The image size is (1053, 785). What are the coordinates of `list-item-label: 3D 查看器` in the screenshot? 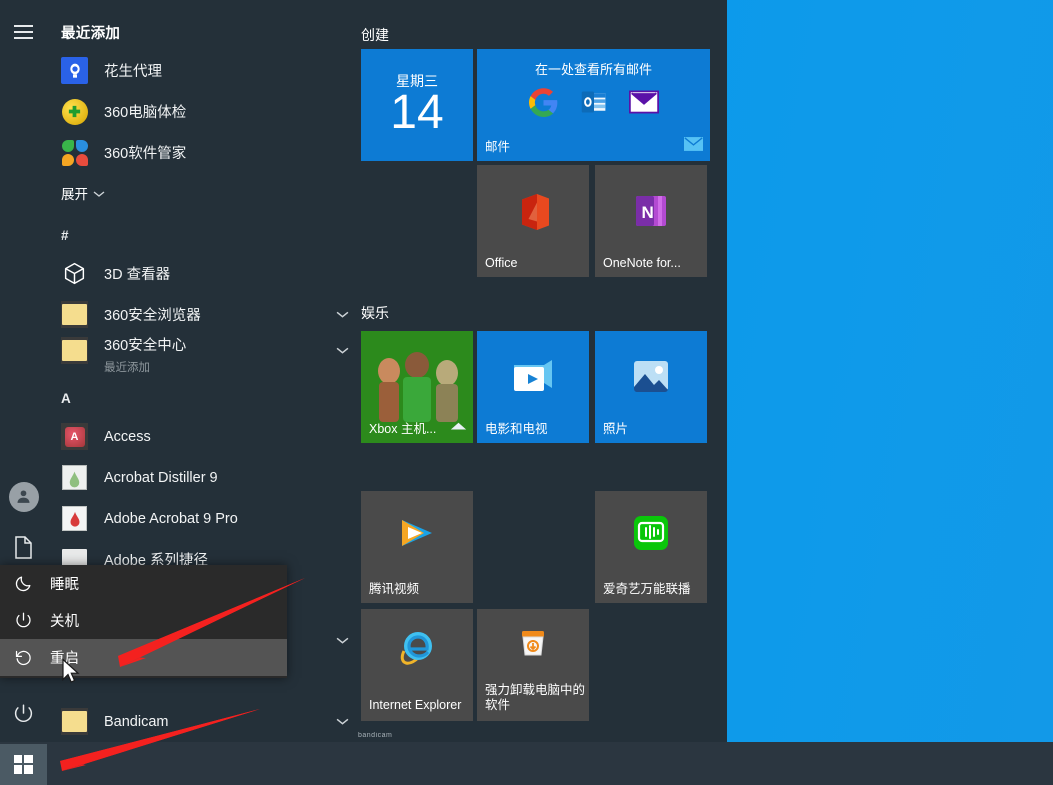 It's located at (137, 275).